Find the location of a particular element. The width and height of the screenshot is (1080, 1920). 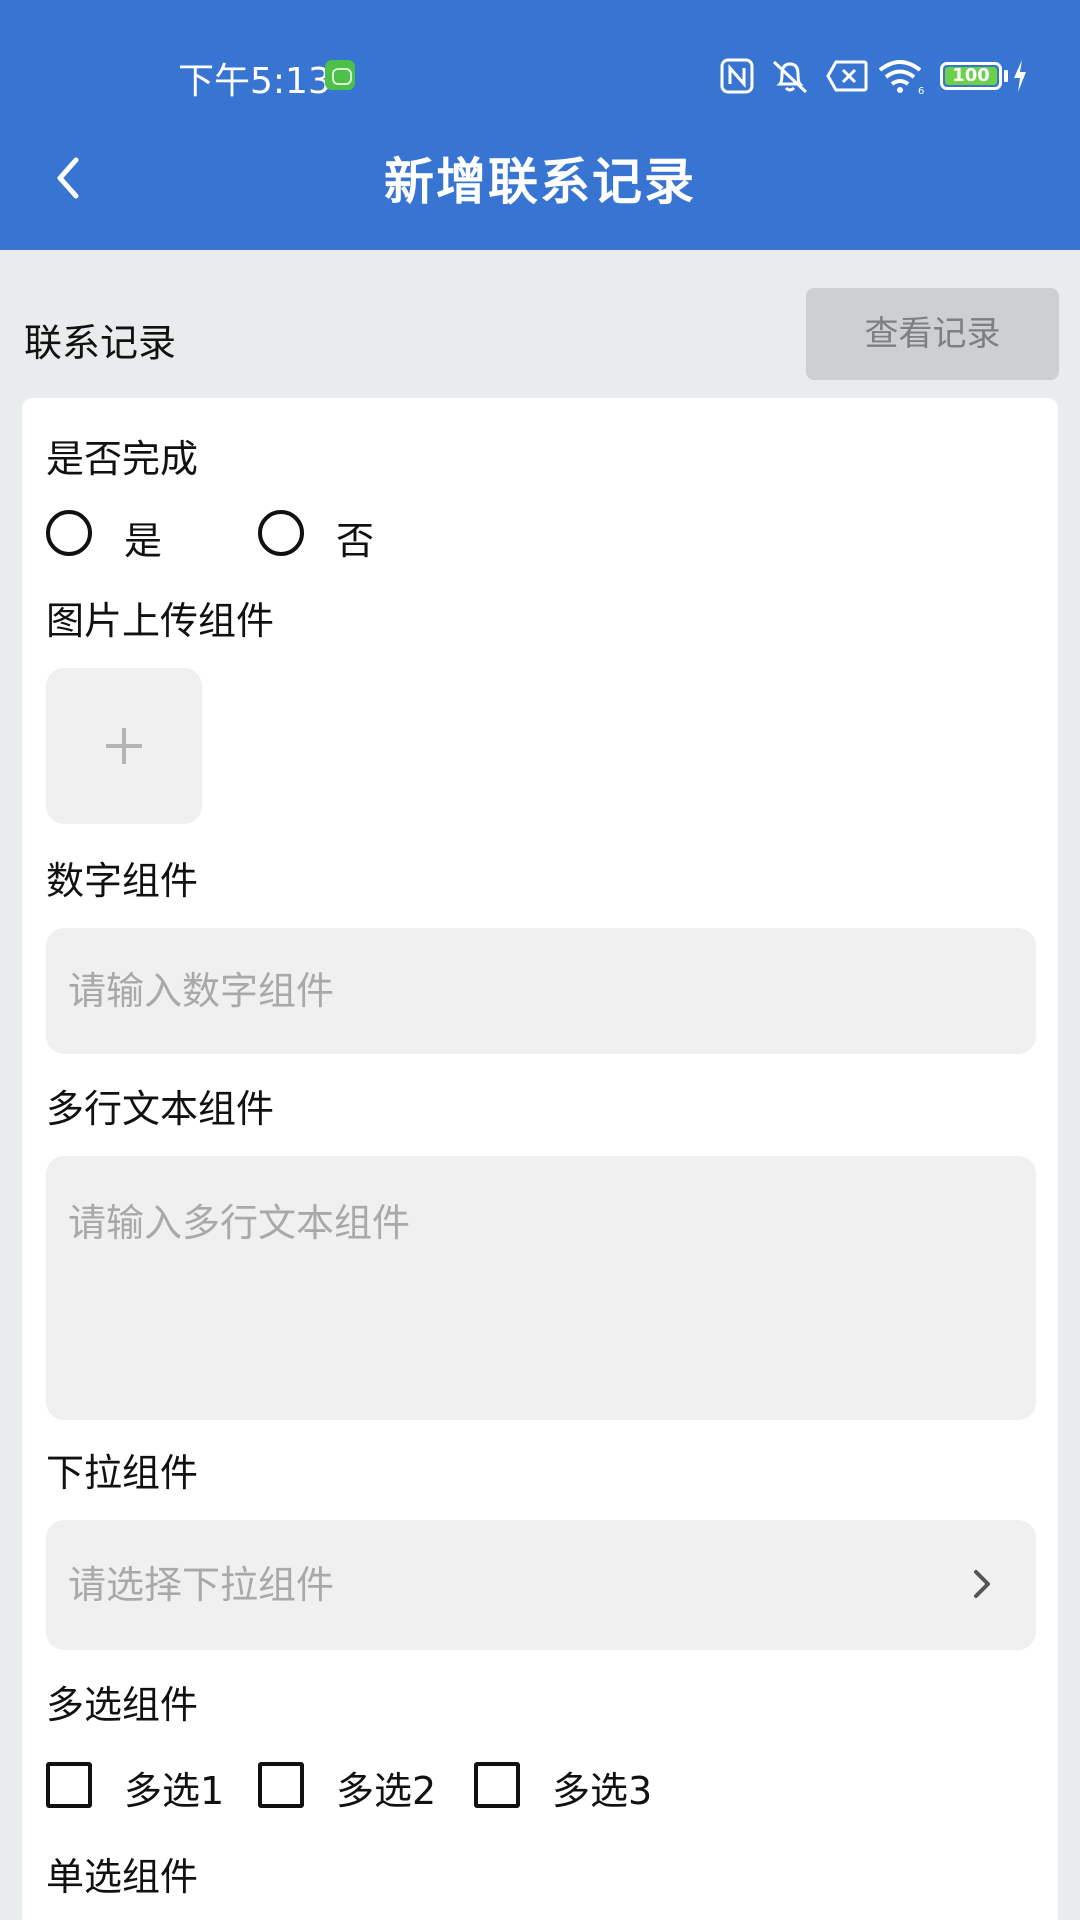

status-bar: 下午5:13 6 100 is located at coordinates (540, 65).